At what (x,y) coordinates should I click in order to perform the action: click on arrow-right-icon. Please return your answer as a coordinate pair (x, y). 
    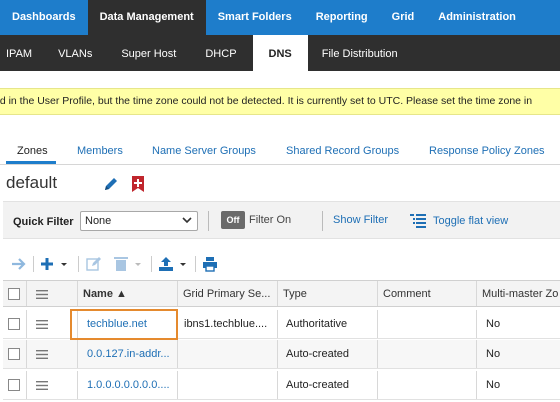
    Looking at the image, I should click on (19, 264).